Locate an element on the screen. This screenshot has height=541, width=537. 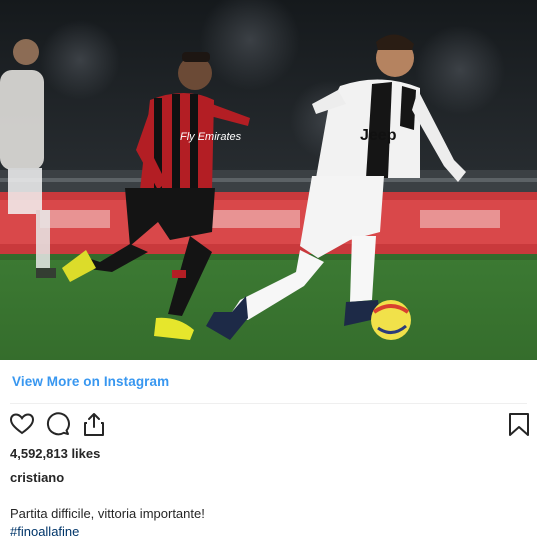
username: cristiano is located at coordinates (37, 477).